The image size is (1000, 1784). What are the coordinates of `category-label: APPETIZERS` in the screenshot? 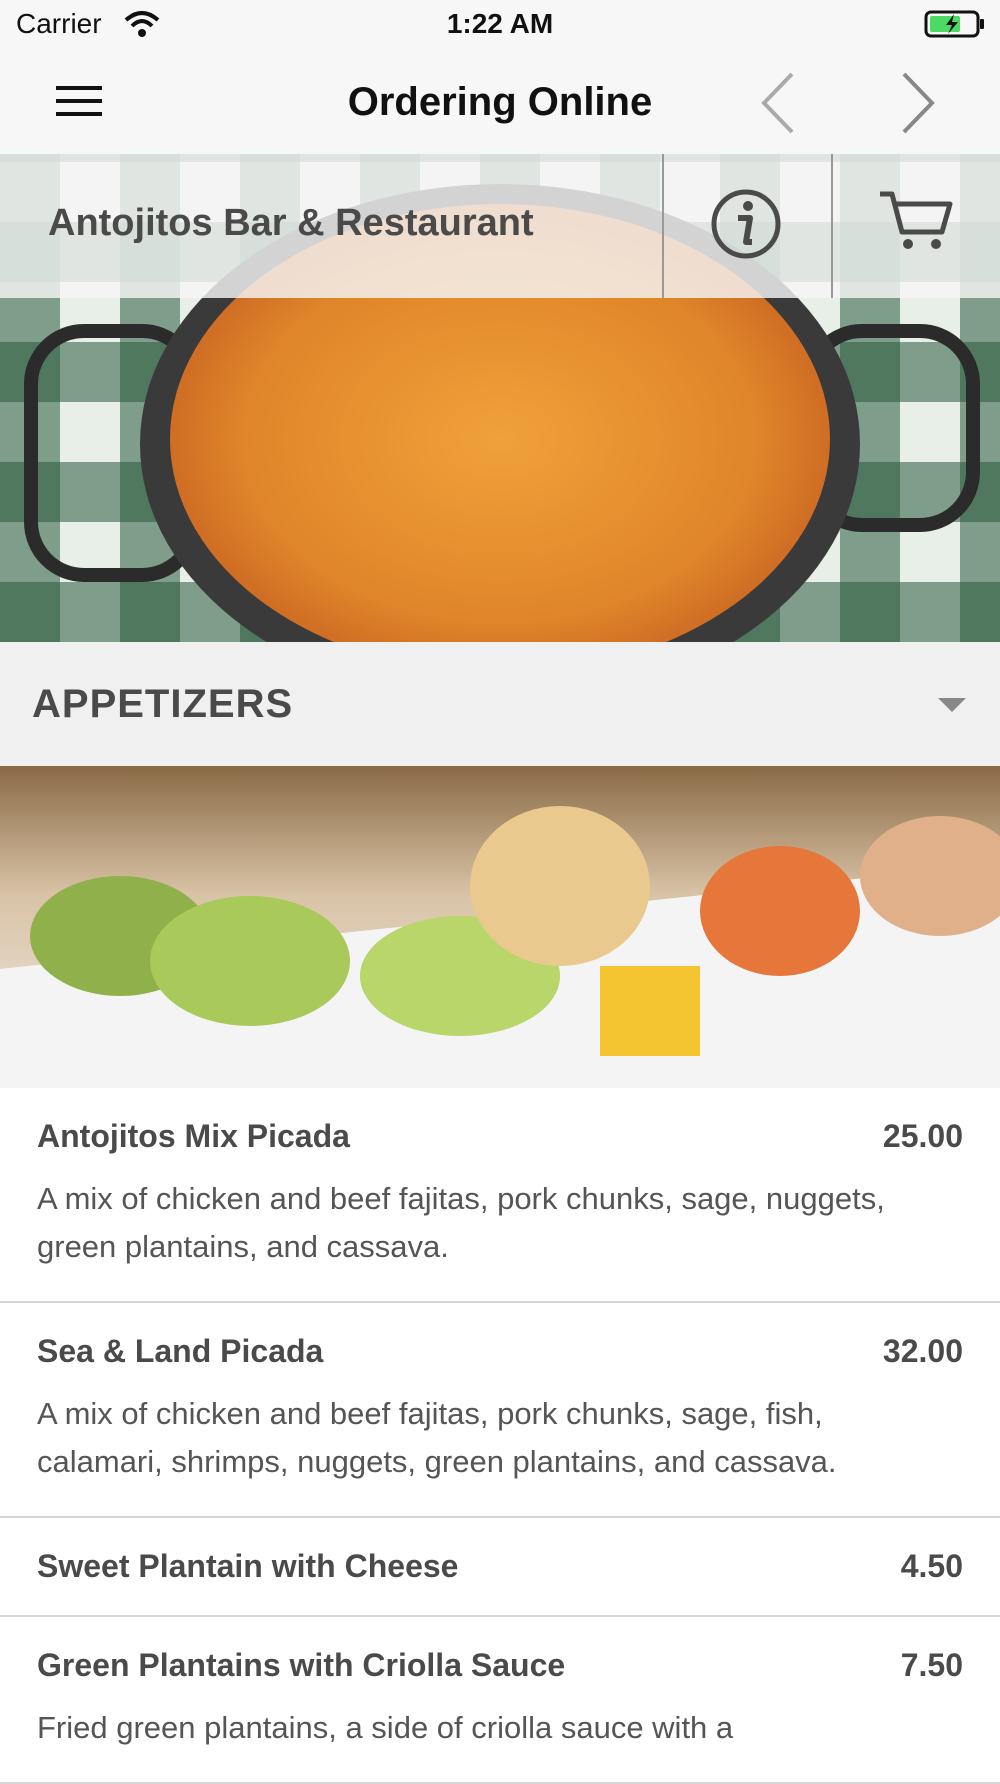 It's located at (163, 704).